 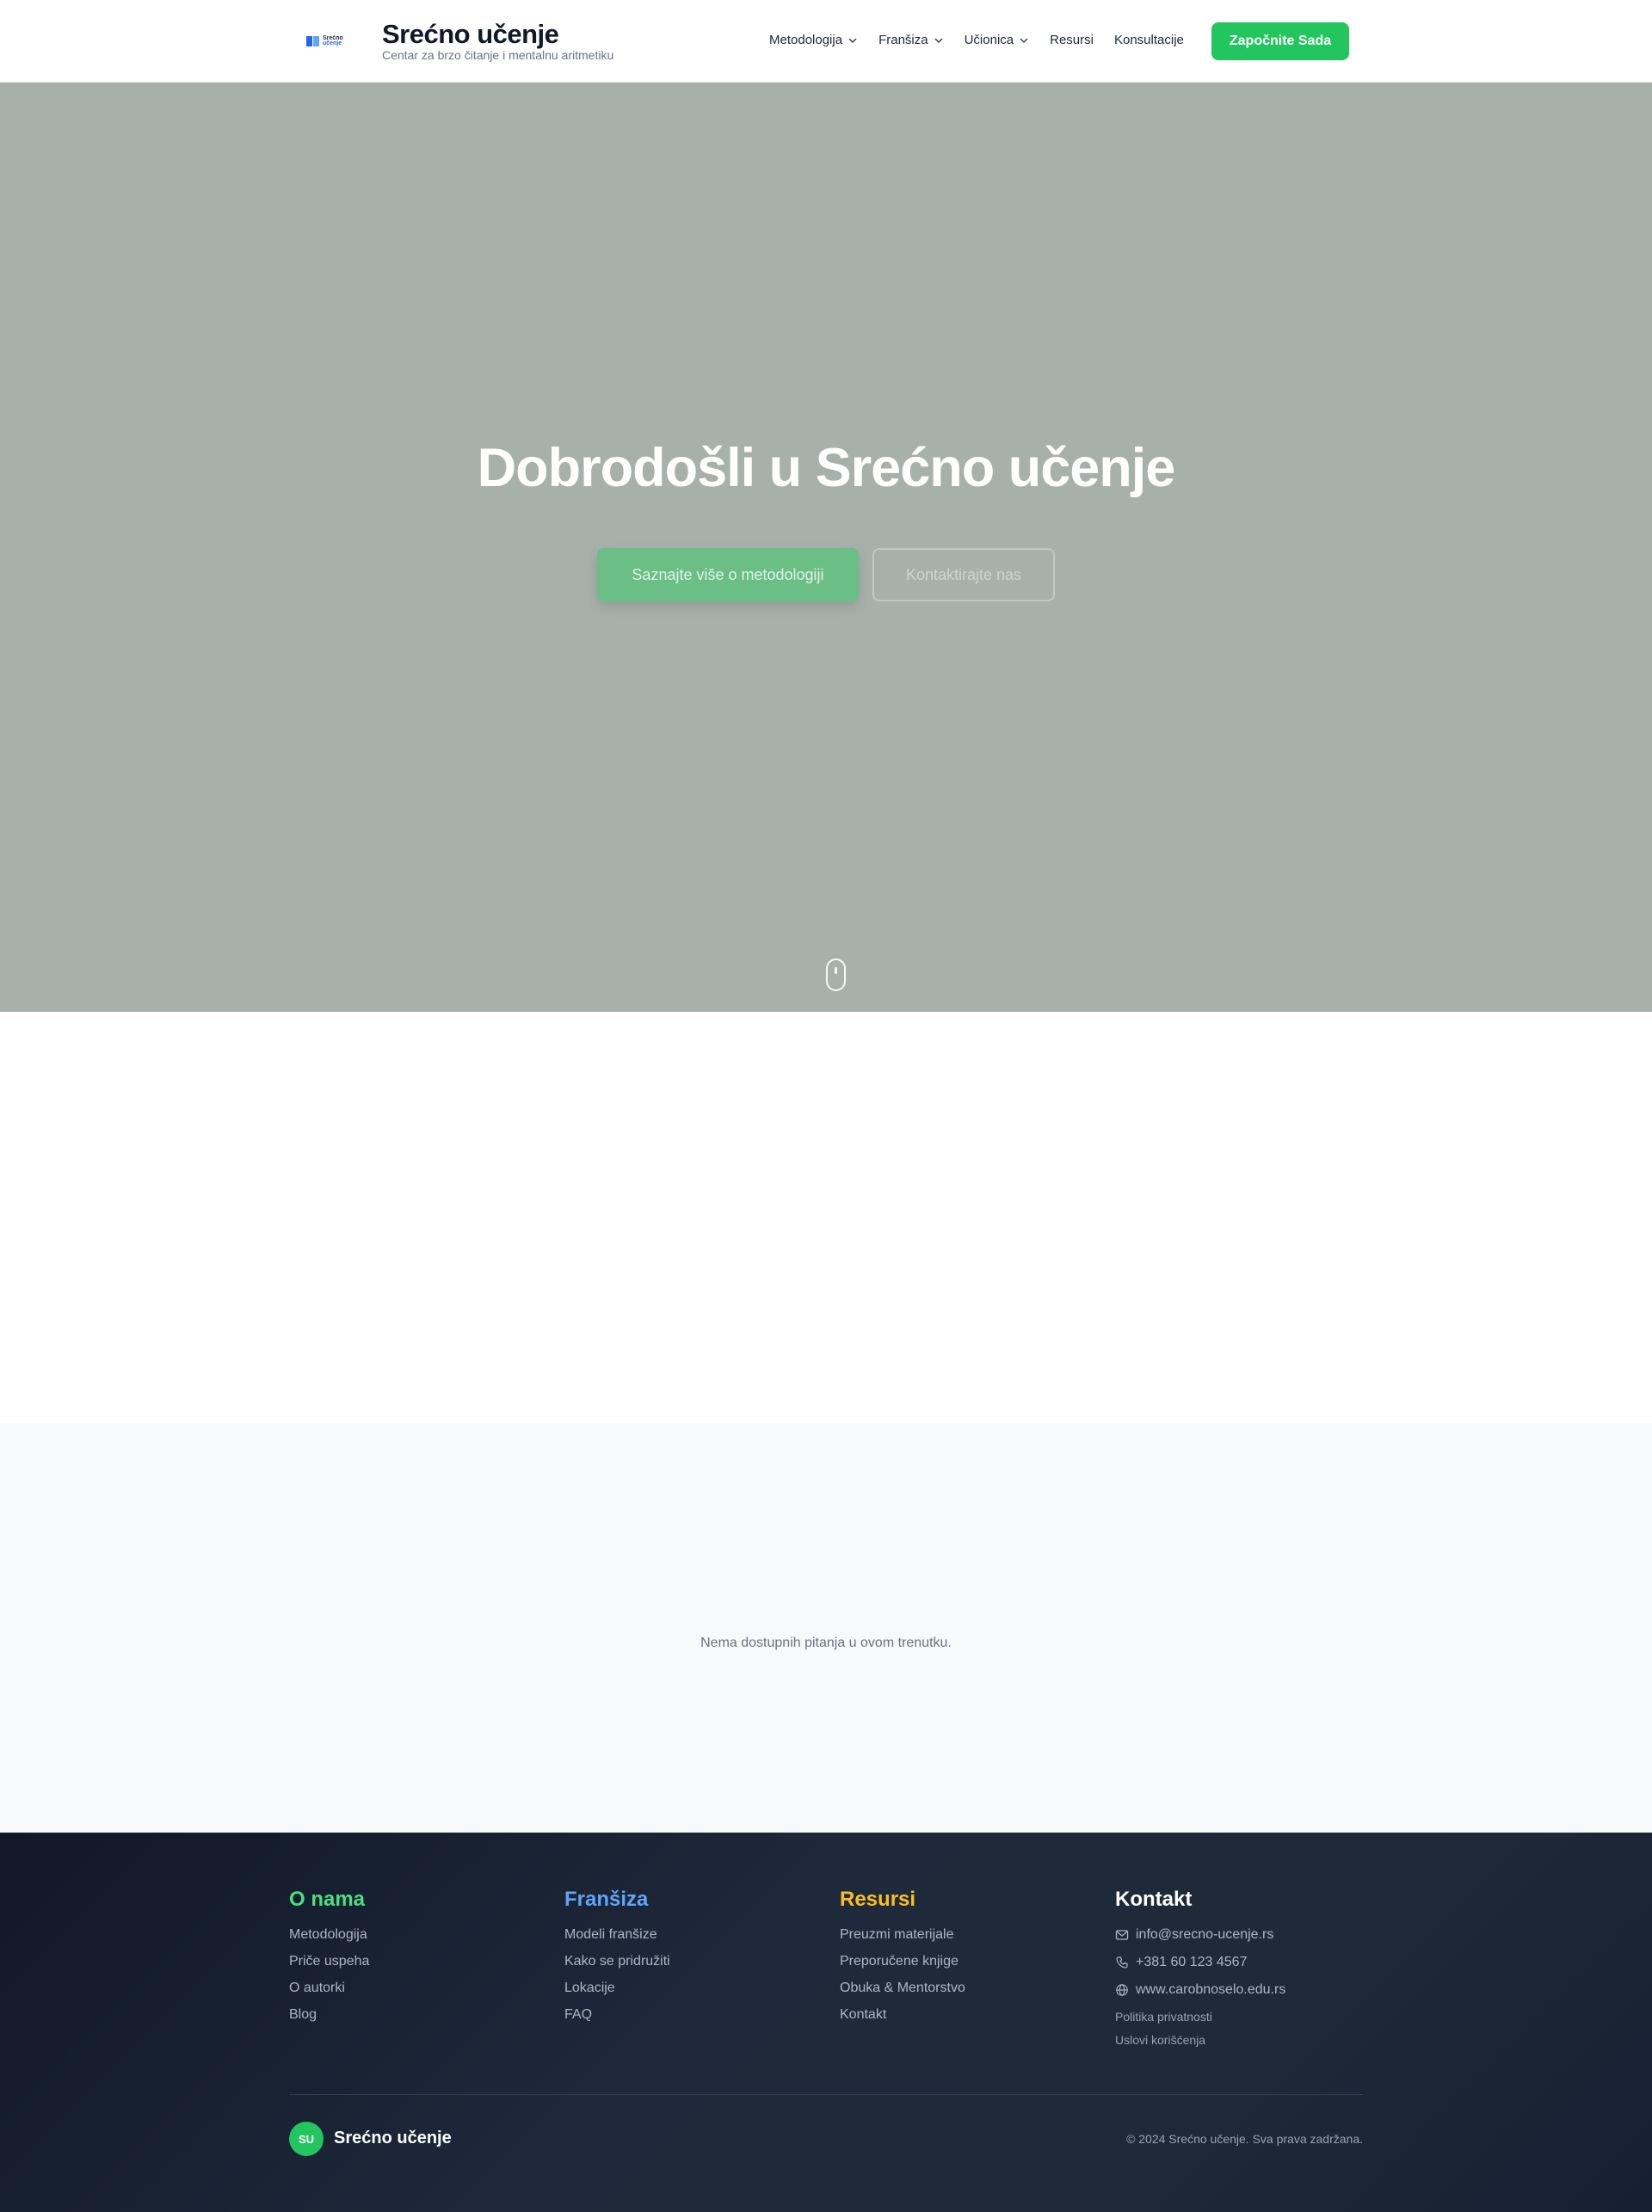 I want to click on contact-phone-text: +381 60 123 4567, so click(x=1192, y=1962).